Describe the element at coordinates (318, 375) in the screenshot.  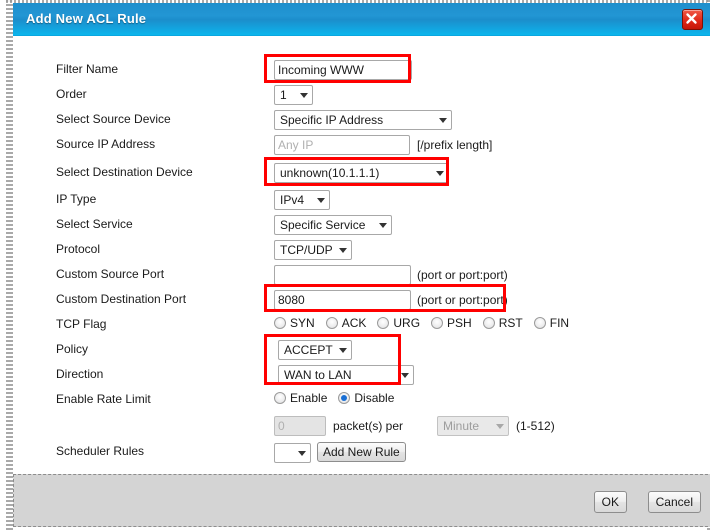
I see `direction-select-value: WAN to LAN` at that location.